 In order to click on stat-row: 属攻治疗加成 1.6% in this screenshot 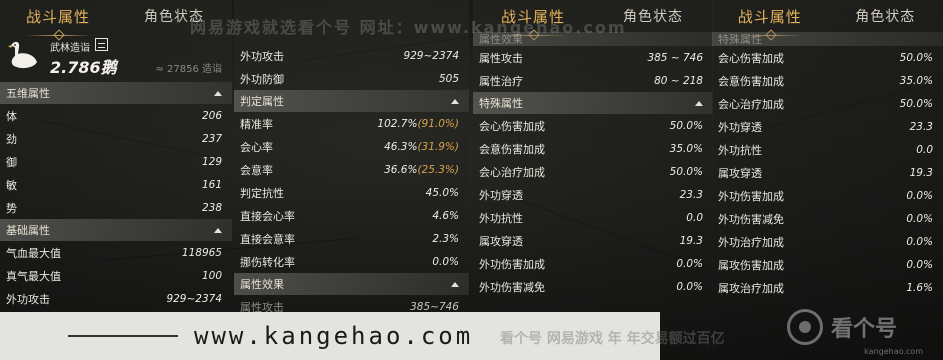, I will do `click(825, 288)`.